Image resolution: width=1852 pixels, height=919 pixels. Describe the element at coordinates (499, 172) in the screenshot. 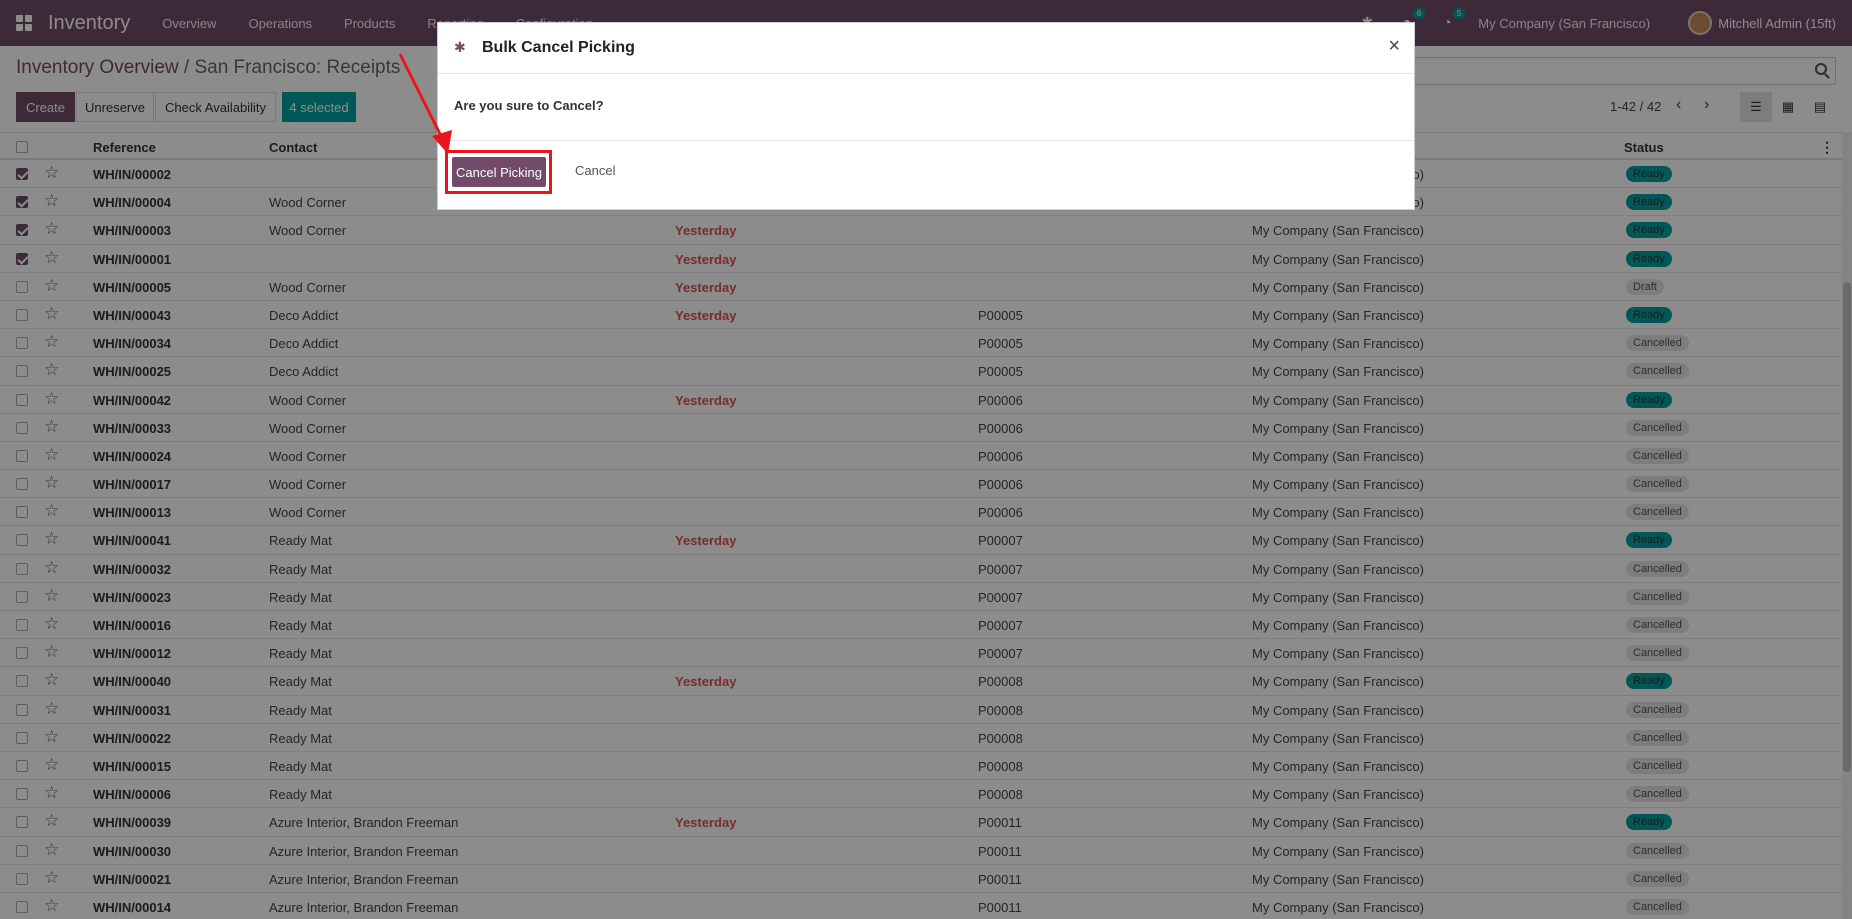

I see `cancel-picking-button: Cancel Picking` at that location.